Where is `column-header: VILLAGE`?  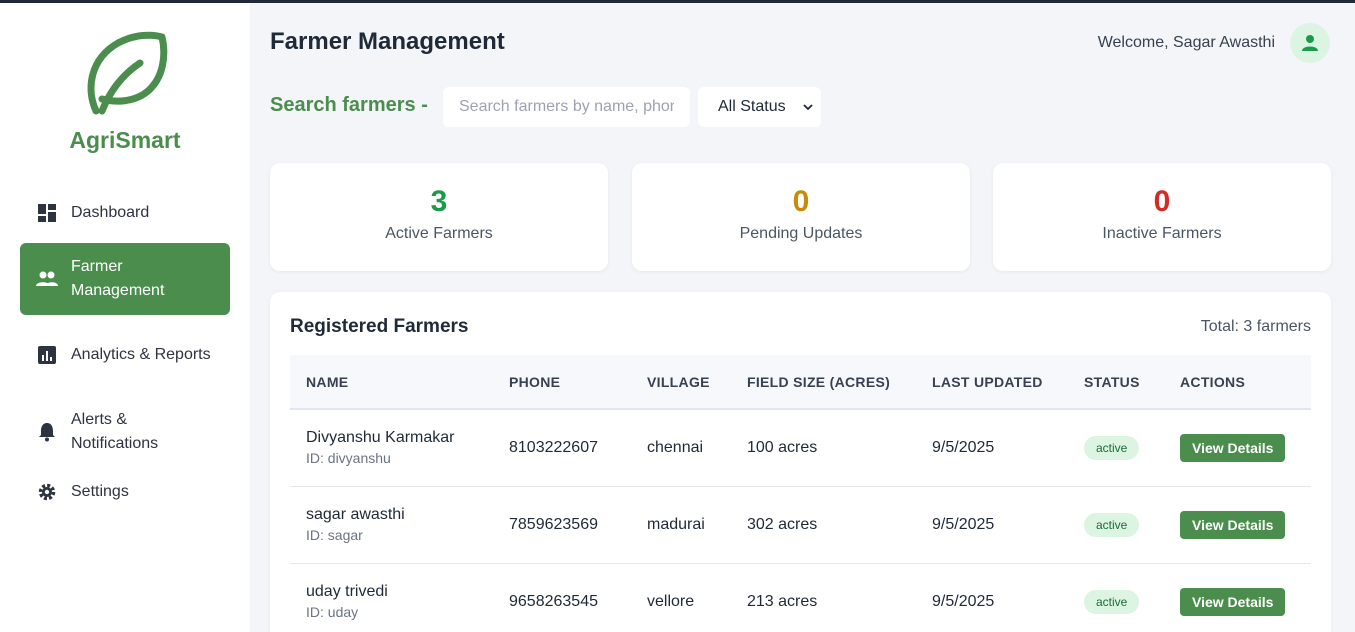
column-header: VILLAGE is located at coordinates (678, 381).